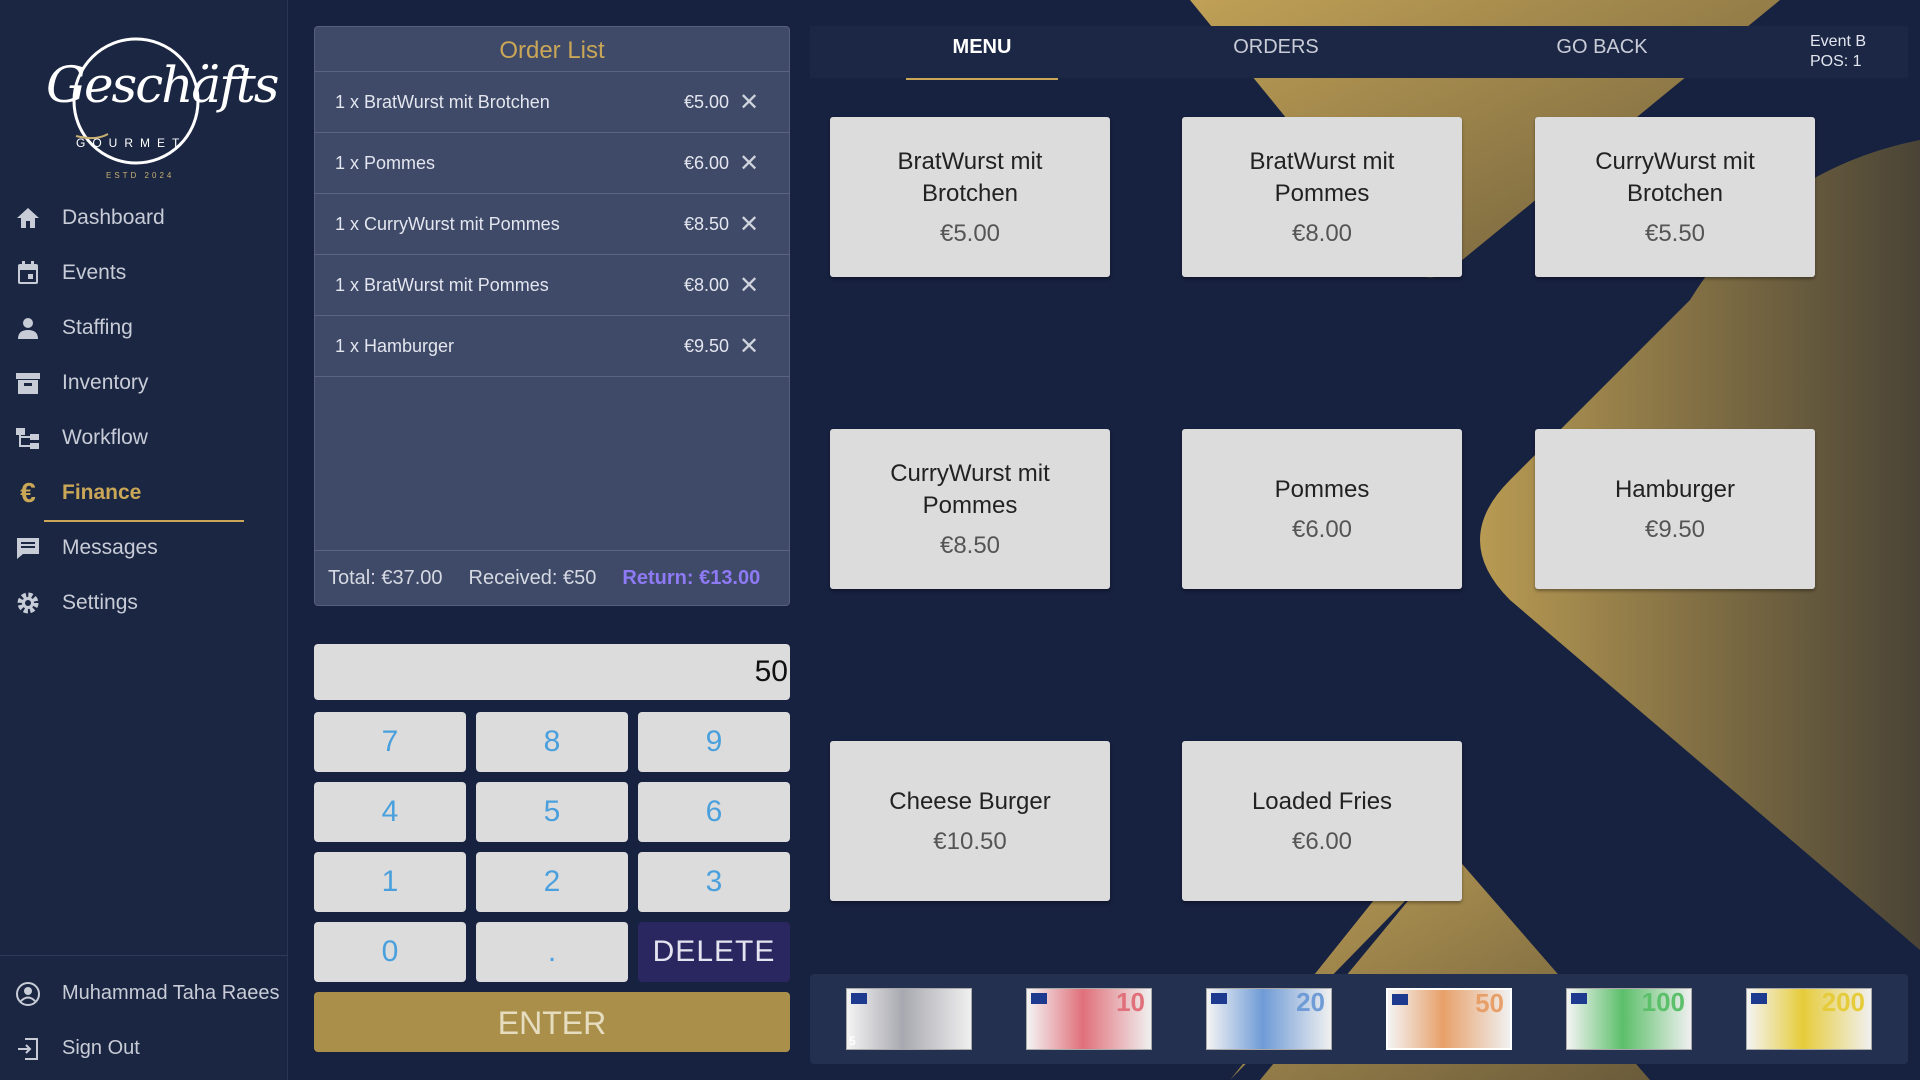  I want to click on sidebar-item-events: Events, so click(144, 272).